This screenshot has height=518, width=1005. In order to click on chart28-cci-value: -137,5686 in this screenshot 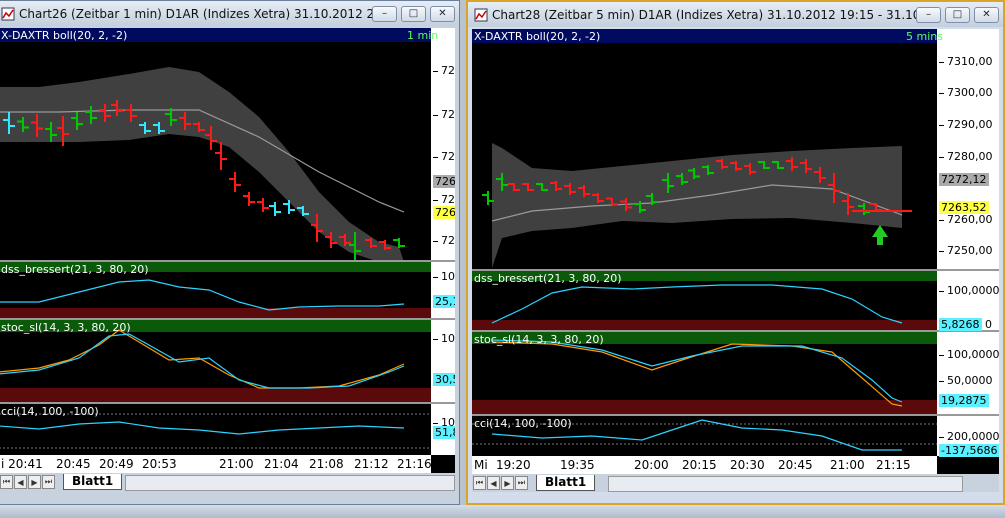, I will do `click(969, 450)`.